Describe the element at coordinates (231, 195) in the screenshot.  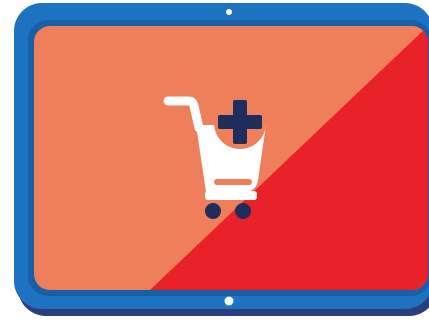
I see `cart-base-bar` at that location.